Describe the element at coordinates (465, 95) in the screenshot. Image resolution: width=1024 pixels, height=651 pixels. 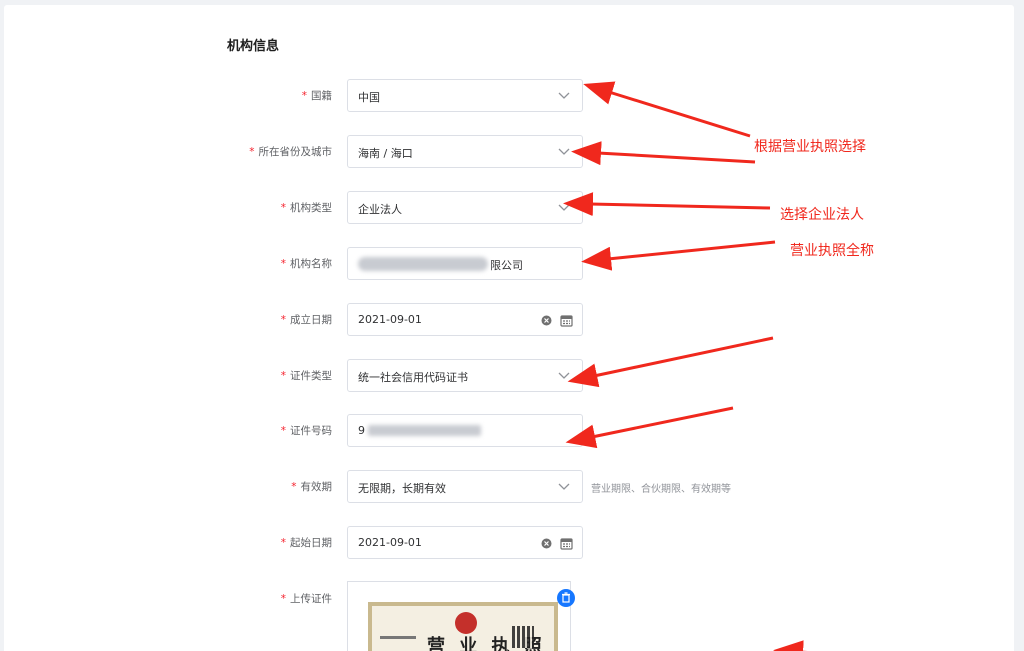
I see `nationality-select: 中国` at that location.